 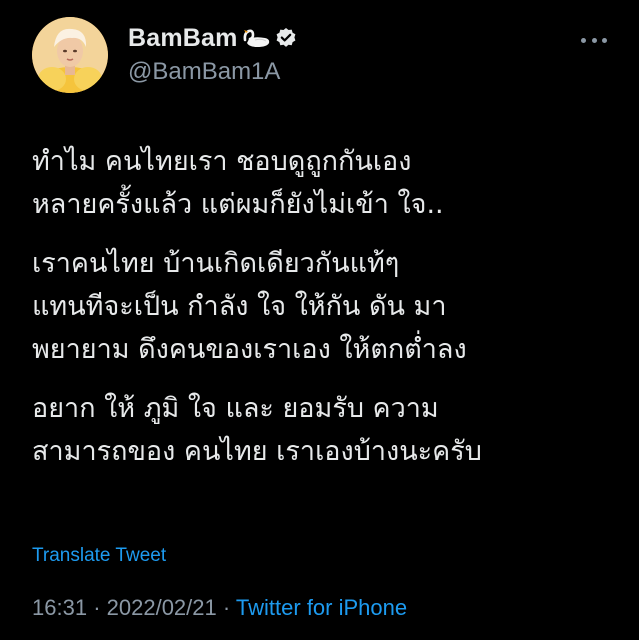 I want to click on swan-emoji-icon, so click(x=256, y=38).